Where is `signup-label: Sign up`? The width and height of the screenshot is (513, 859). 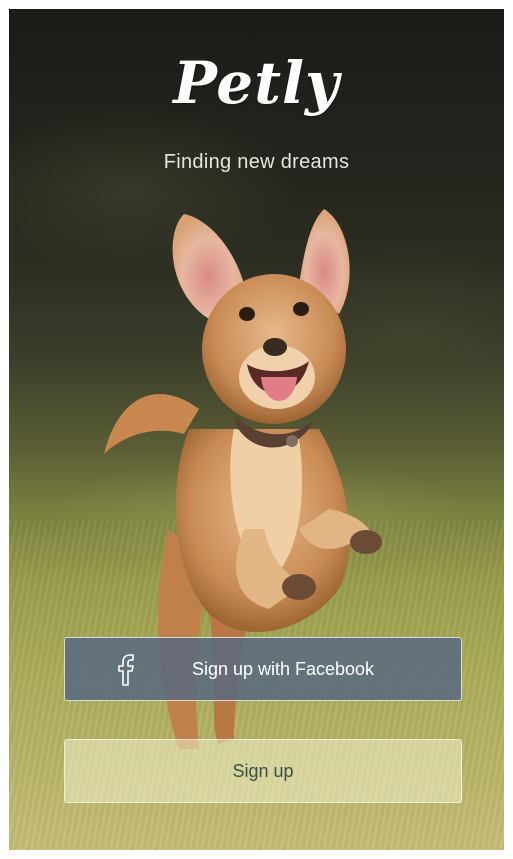
signup-label: Sign up is located at coordinates (263, 770).